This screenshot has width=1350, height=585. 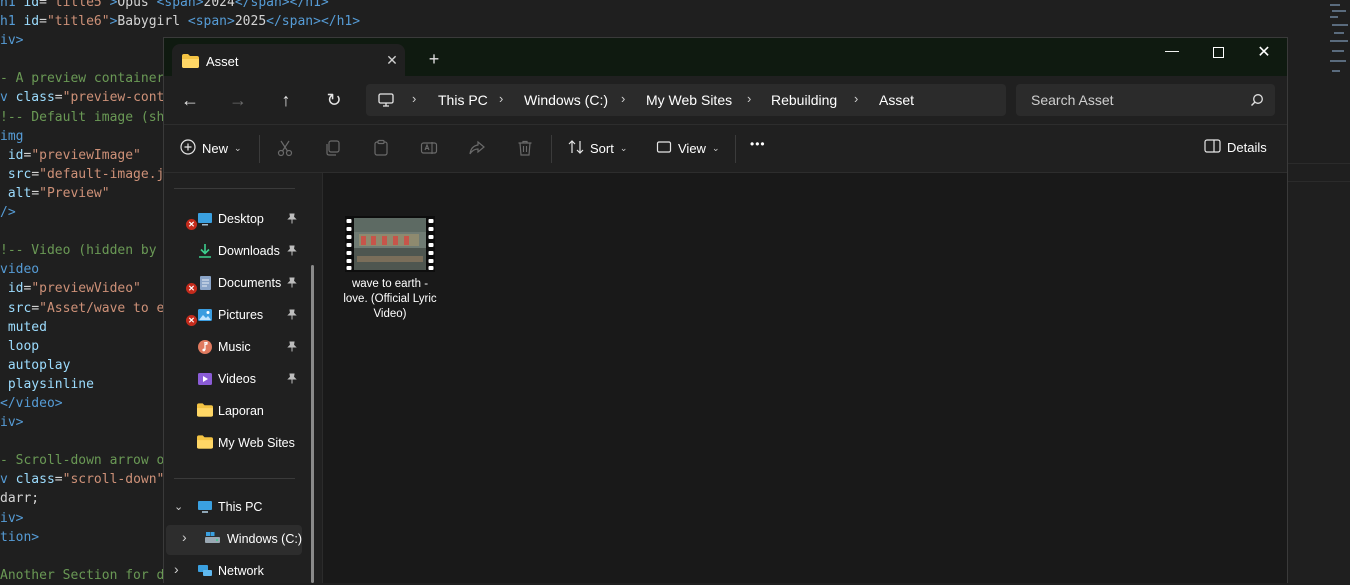 I want to click on sidebar-item-label: Downloads, so click(x=249, y=251).